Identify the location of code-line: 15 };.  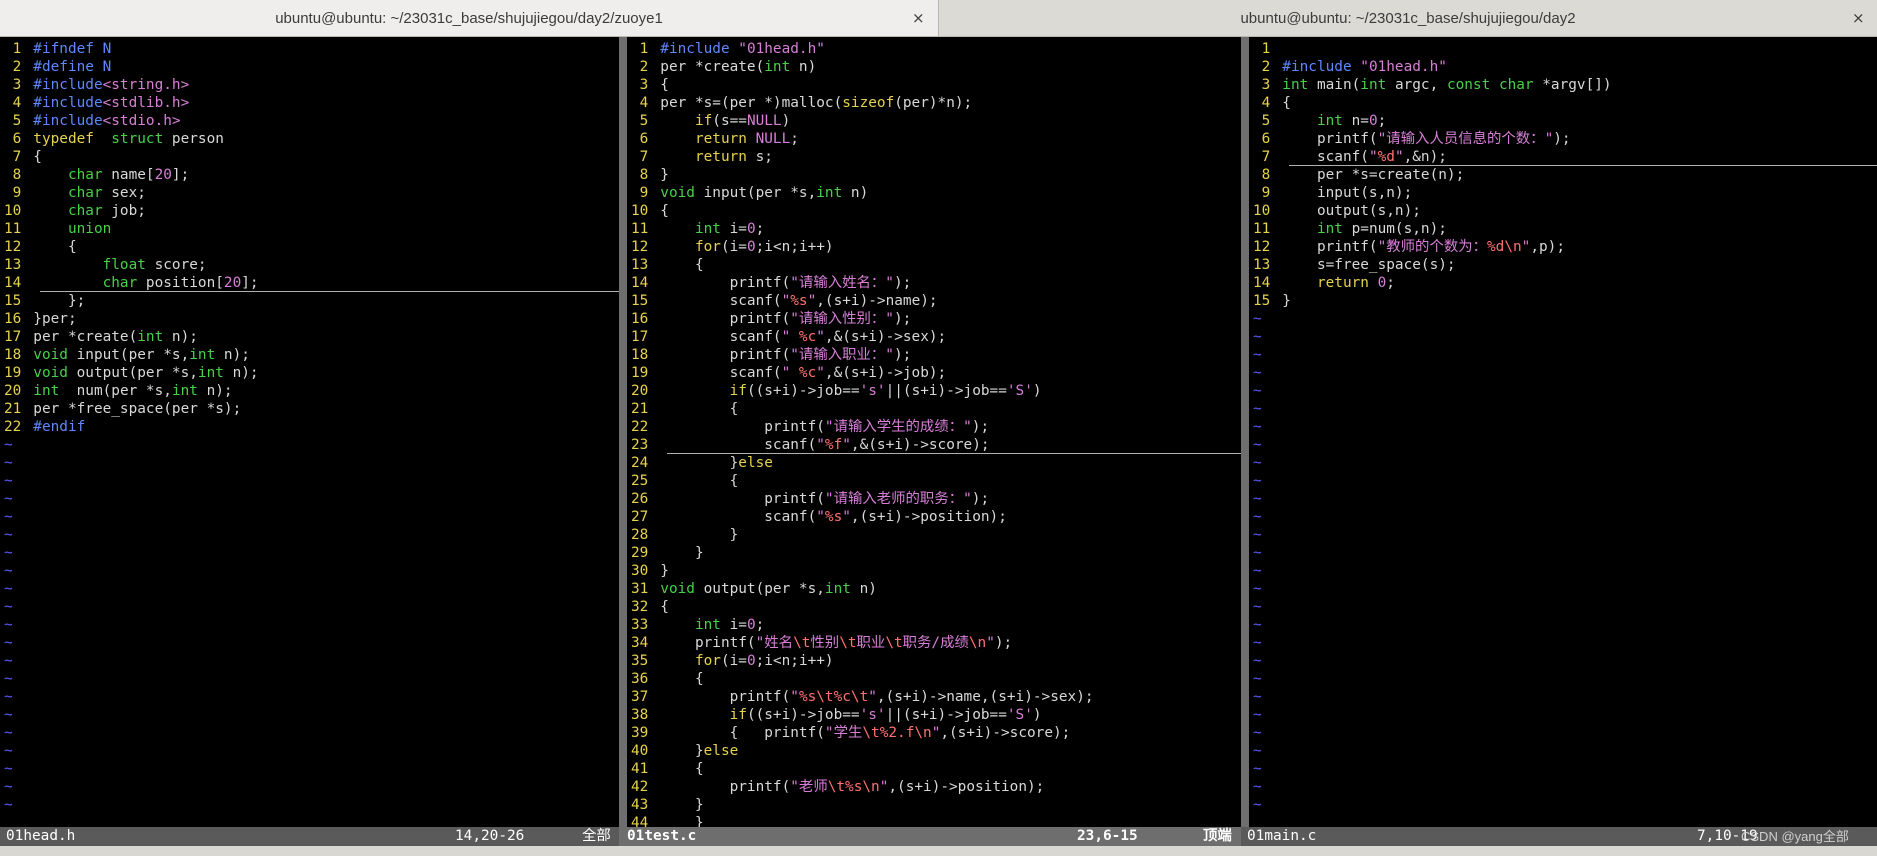
(42, 301).